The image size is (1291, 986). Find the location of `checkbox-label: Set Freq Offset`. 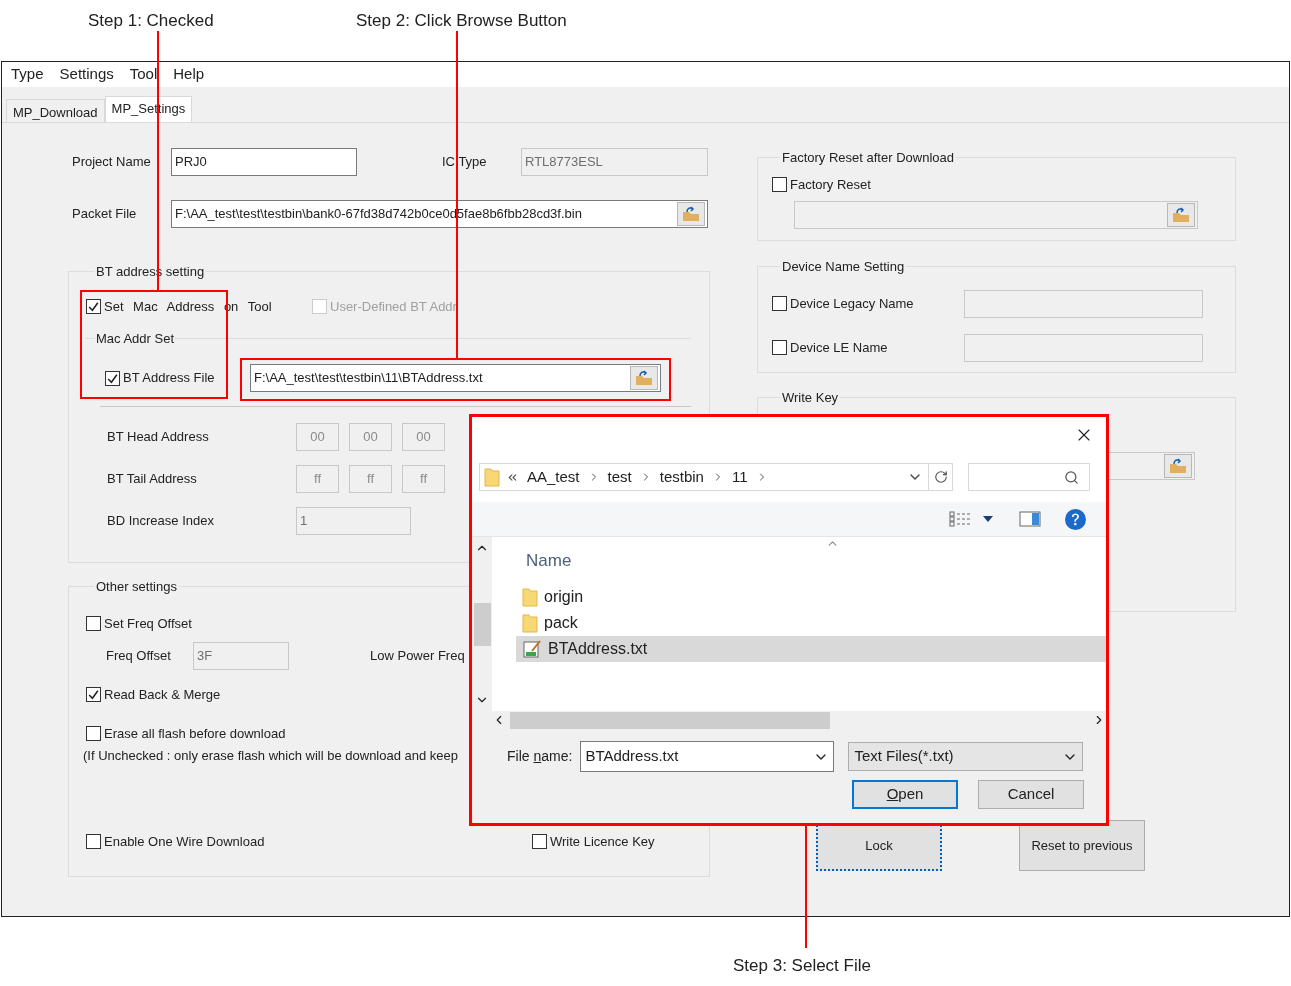

checkbox-label: Set Freq Offset is located at coordinates (148, 623).